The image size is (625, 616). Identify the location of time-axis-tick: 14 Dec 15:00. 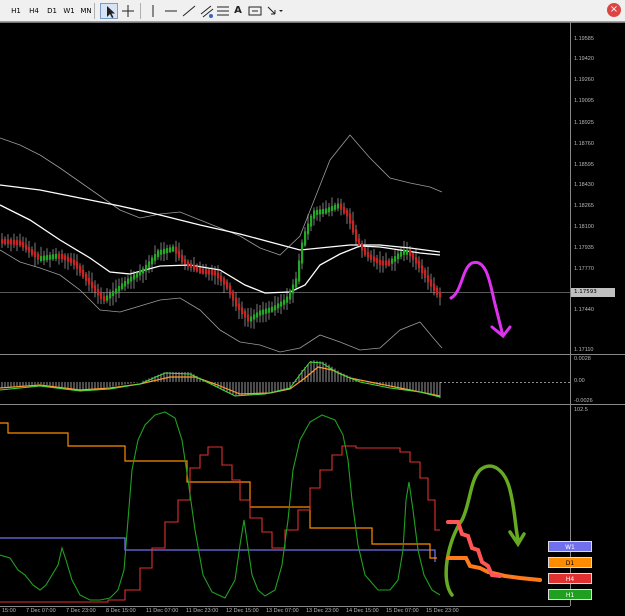
(362, 611).